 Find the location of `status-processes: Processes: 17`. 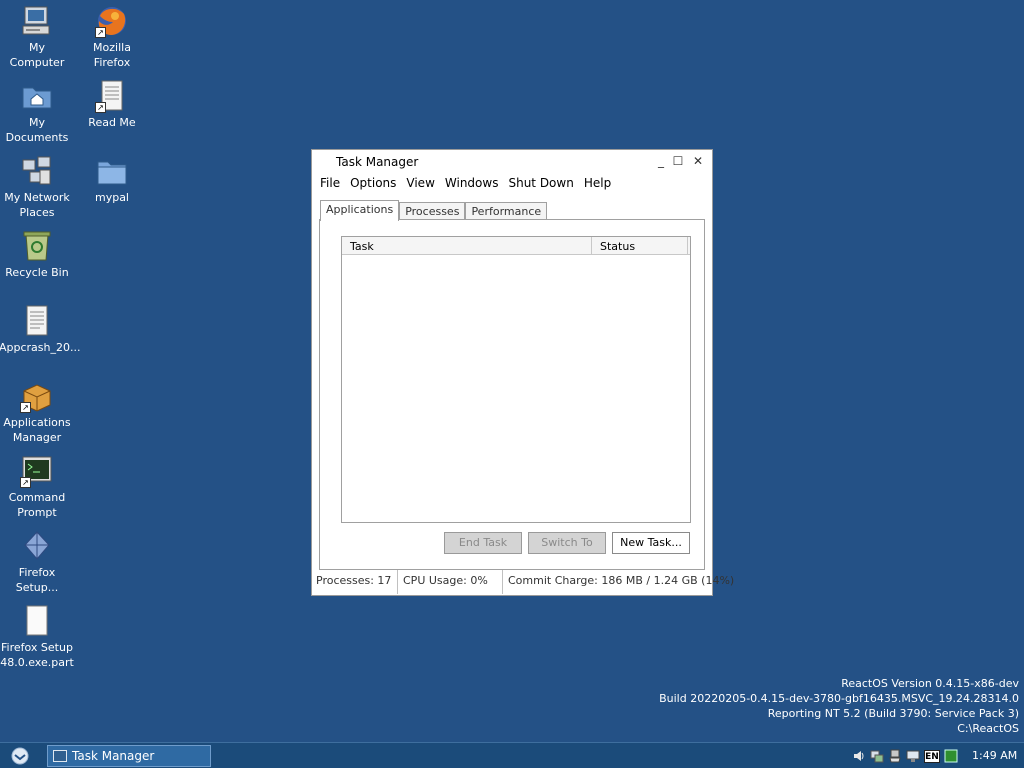

status-processes: Processes: 17 is located at coordinates (355, 582).